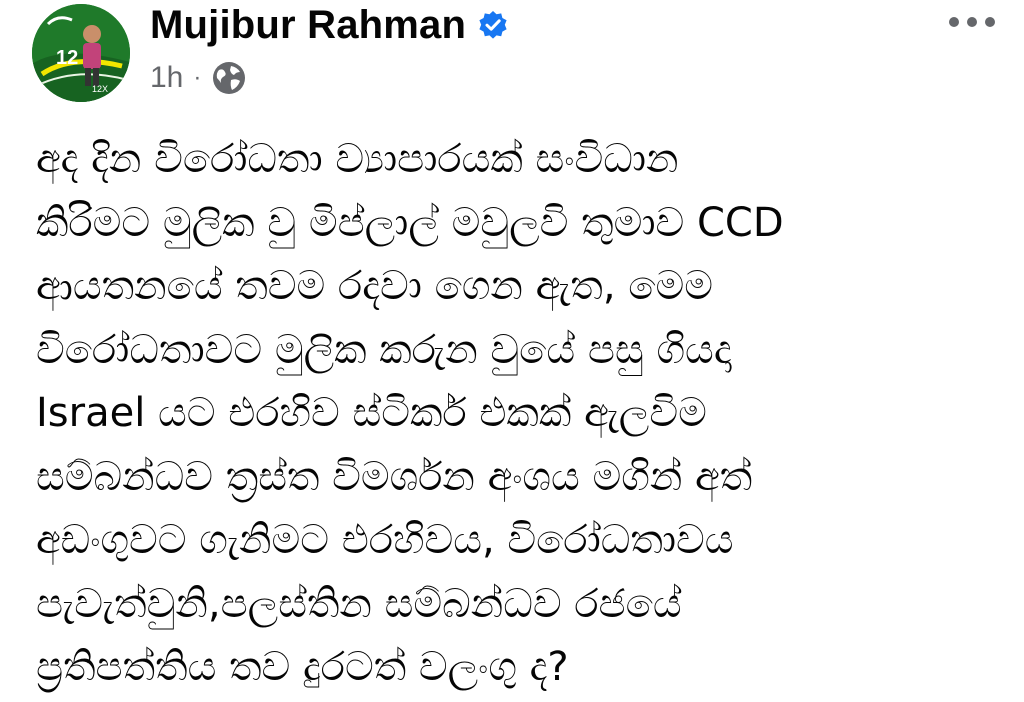 This screenshot has height=702, width=1024. Describe the element at coordinates (308, 25) in the screenshot. I see `author-name: Mujibur Rahman` at that location.